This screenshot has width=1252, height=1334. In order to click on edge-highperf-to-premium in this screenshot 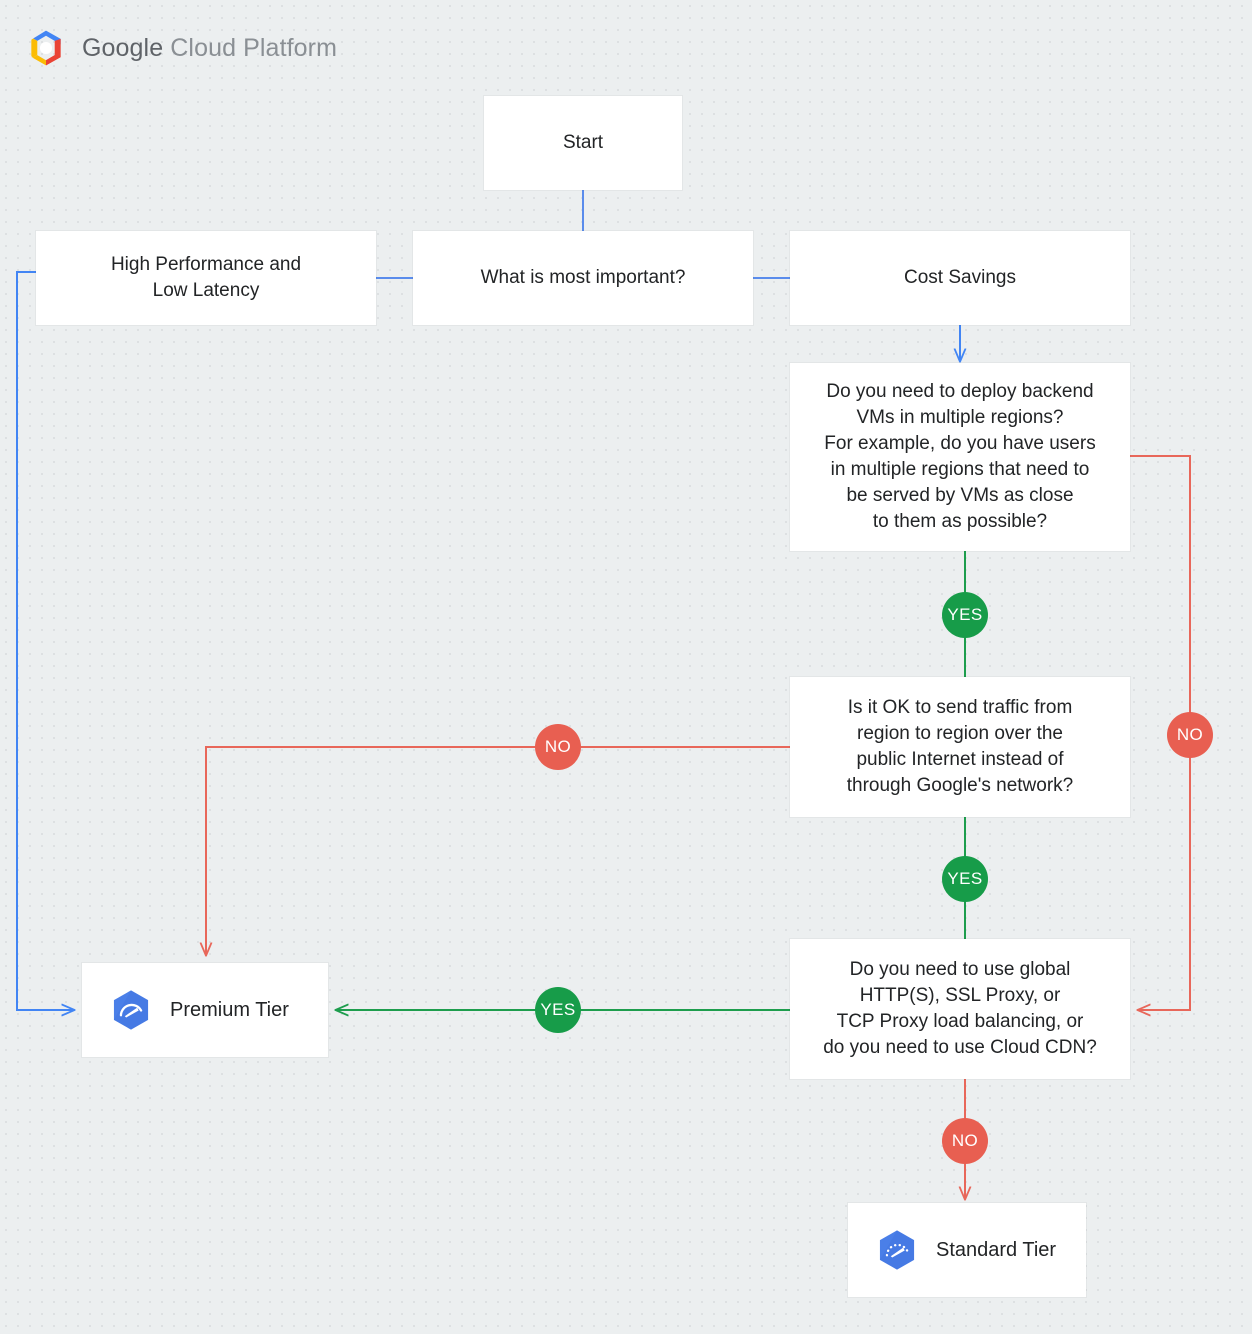, I will do `click(45, 640)`.